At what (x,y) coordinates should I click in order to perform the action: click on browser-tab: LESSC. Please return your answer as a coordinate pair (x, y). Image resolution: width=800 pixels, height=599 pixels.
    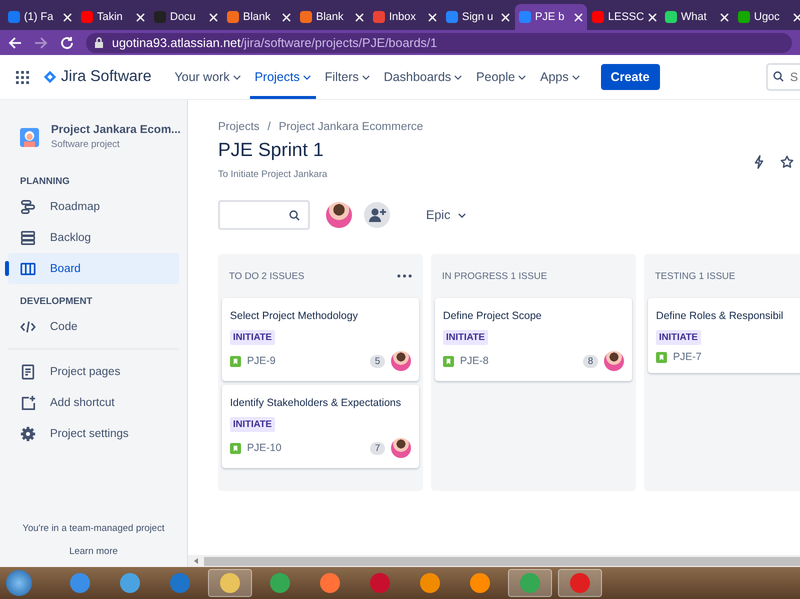
    Looking at the image, I should click on (624, 17).